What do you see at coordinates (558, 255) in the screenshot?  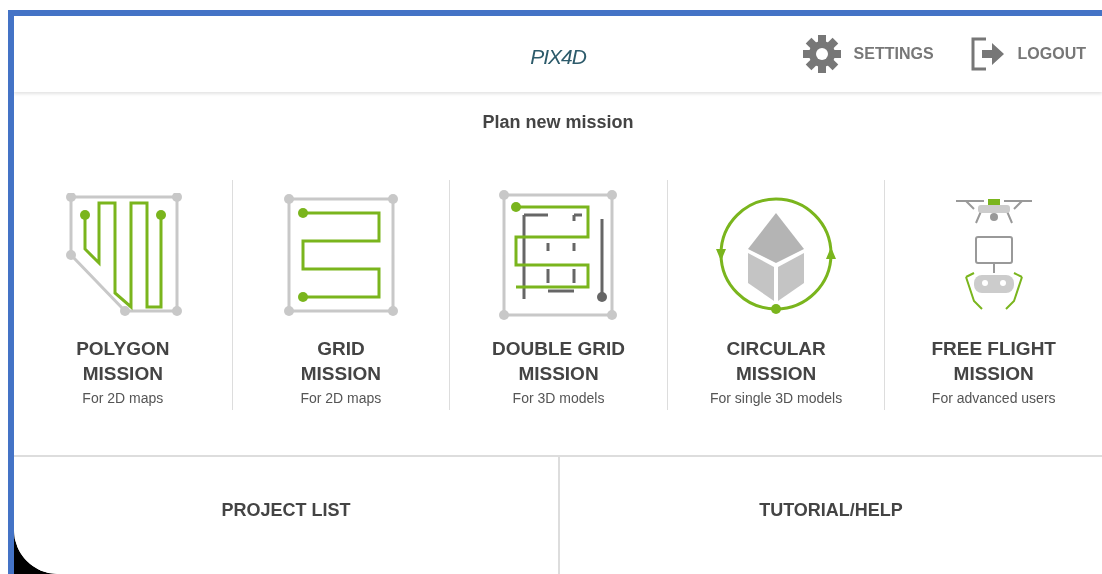 I see `double-grid-path-icon` at bounding box center [558, 255].